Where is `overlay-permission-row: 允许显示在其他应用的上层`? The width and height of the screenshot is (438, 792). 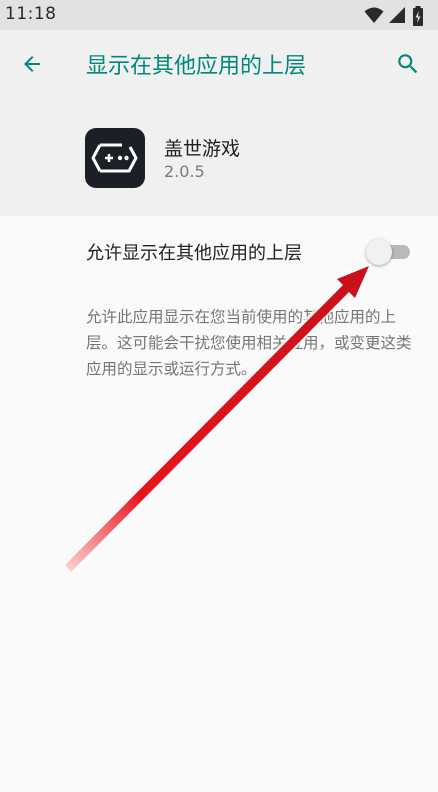
overlay-permission-row: 允许显示在其他应用的上层 is located at coordinates (219, 251).